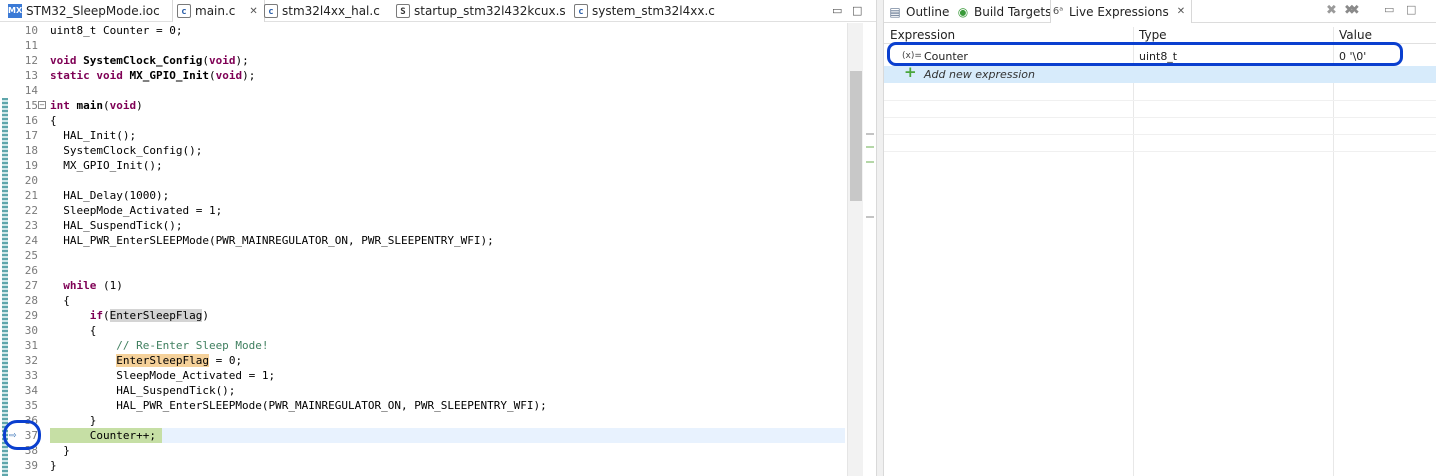 The height and width of the screenshot is (476, 1436). Describe the element at coordinates (31, 135) in the screenshot. I see `line-number: 17` at that location.